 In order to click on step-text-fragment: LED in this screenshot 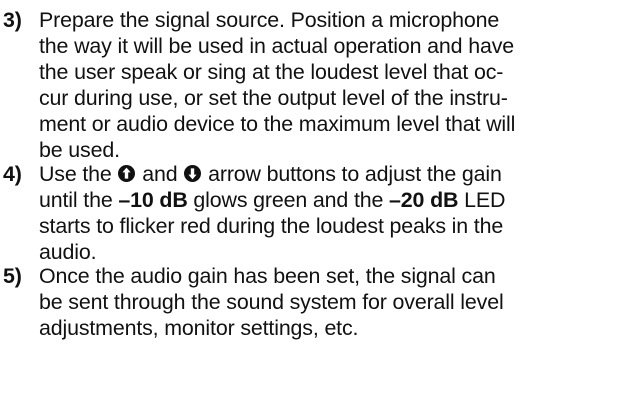, I will do `click(485, 200)`.